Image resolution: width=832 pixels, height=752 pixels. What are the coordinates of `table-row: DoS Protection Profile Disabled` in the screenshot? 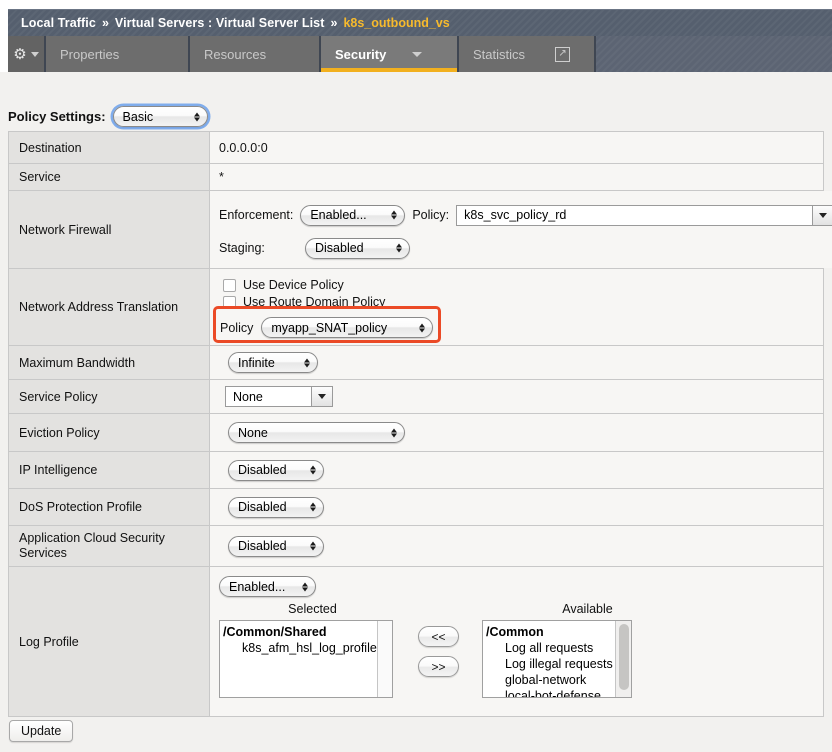 It's located at (416, 507).